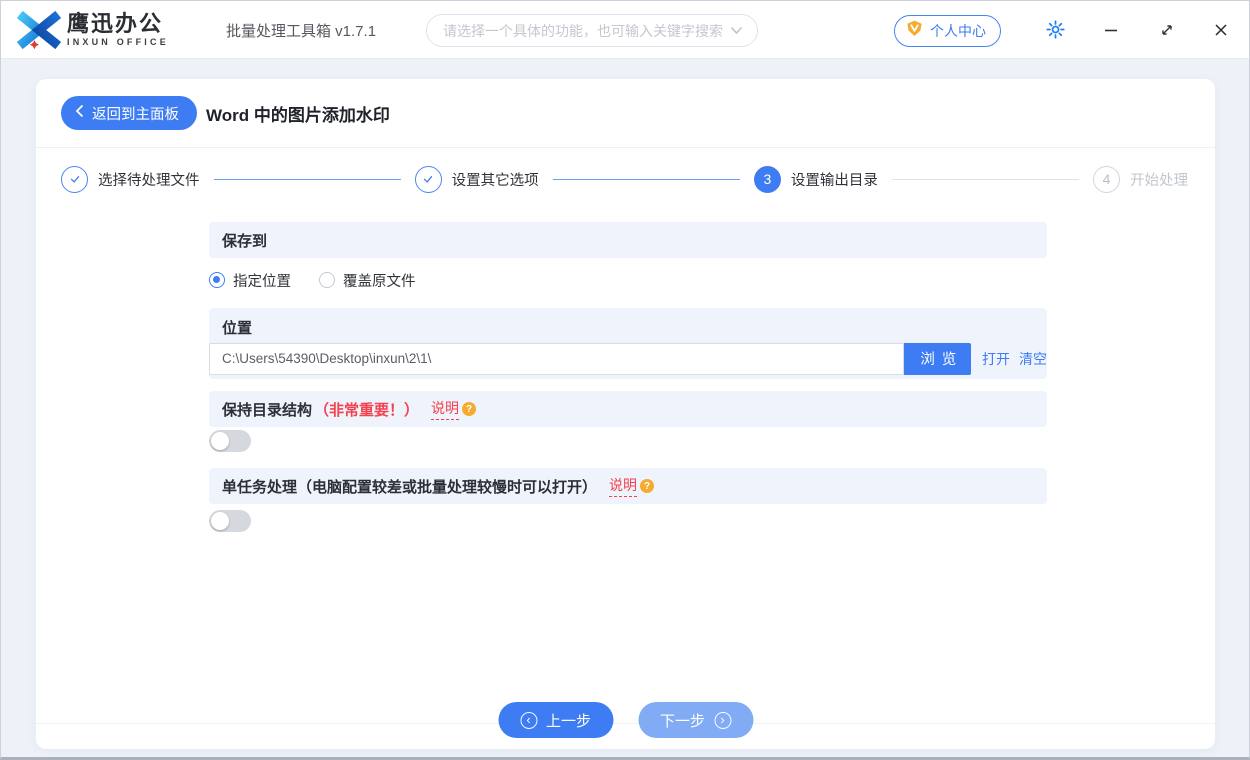 This screenshot has width=1250, height=760. I want to click on keep-structure-title: 保持目录结构, so click(267, 410).